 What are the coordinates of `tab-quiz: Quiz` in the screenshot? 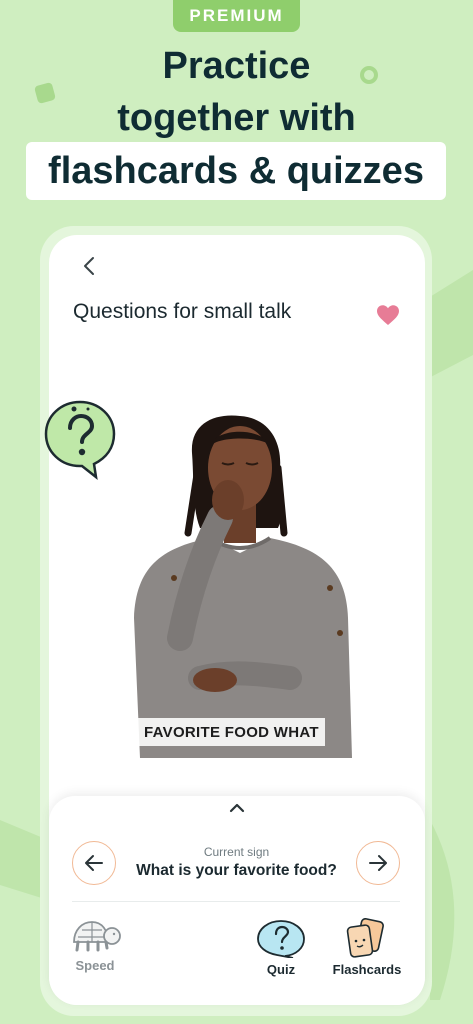 It's located at (281, 955).